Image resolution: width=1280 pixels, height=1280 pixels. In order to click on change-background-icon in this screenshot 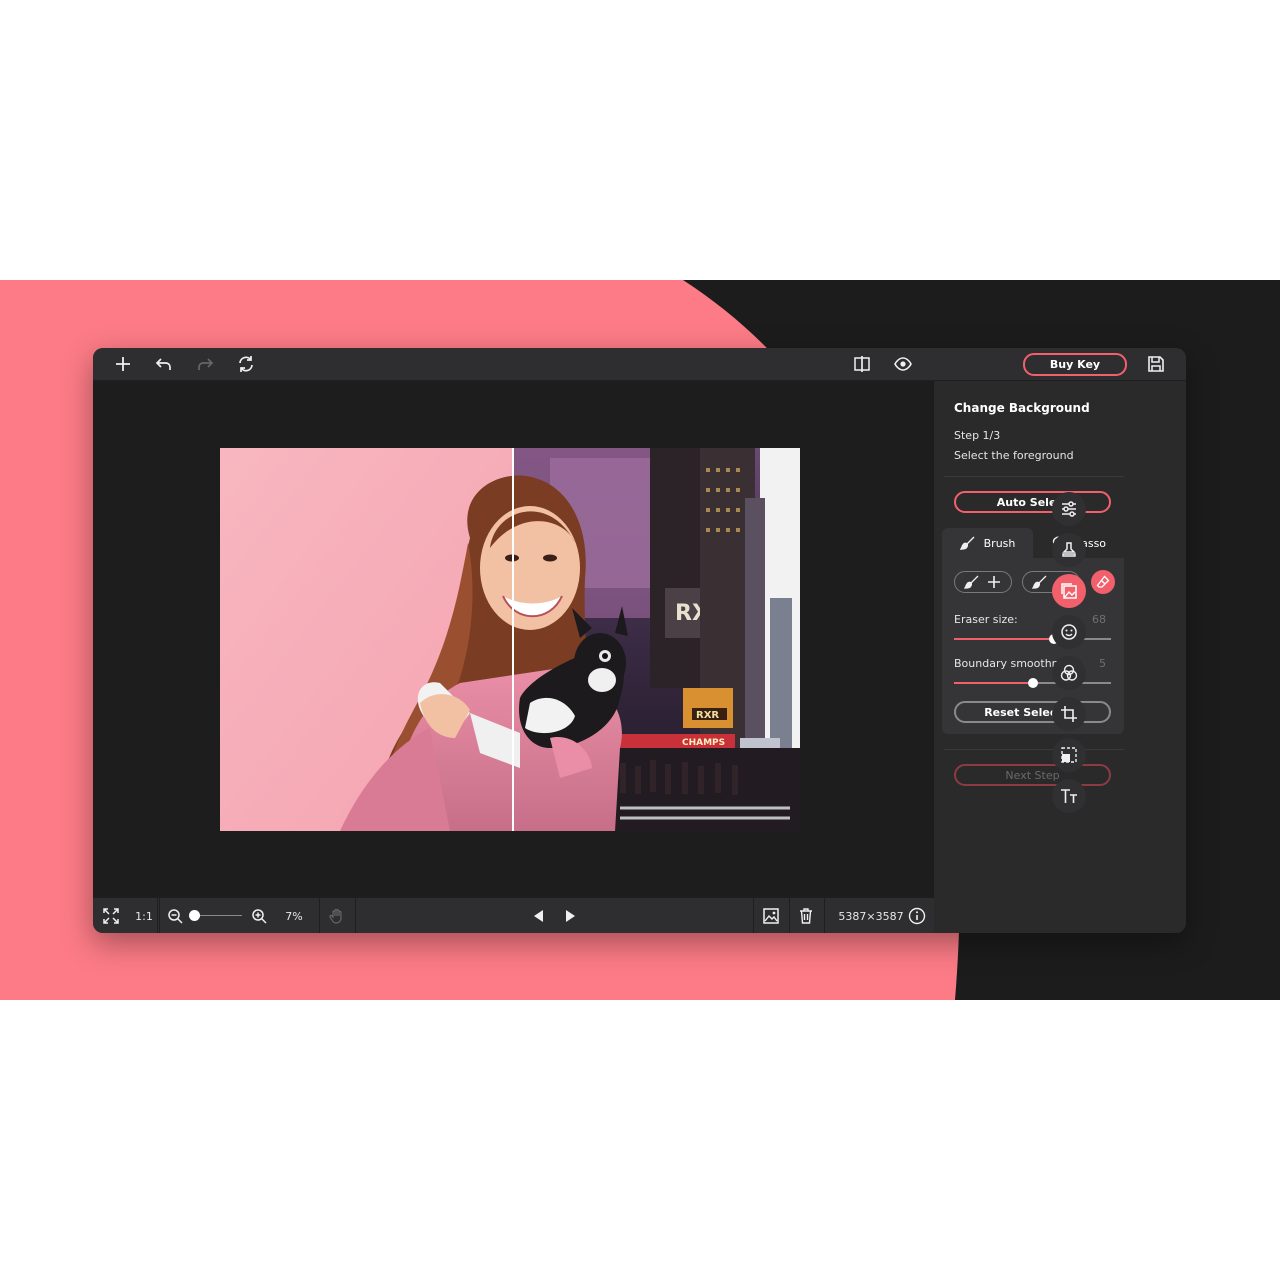, I will do `click(1069, 591)`.